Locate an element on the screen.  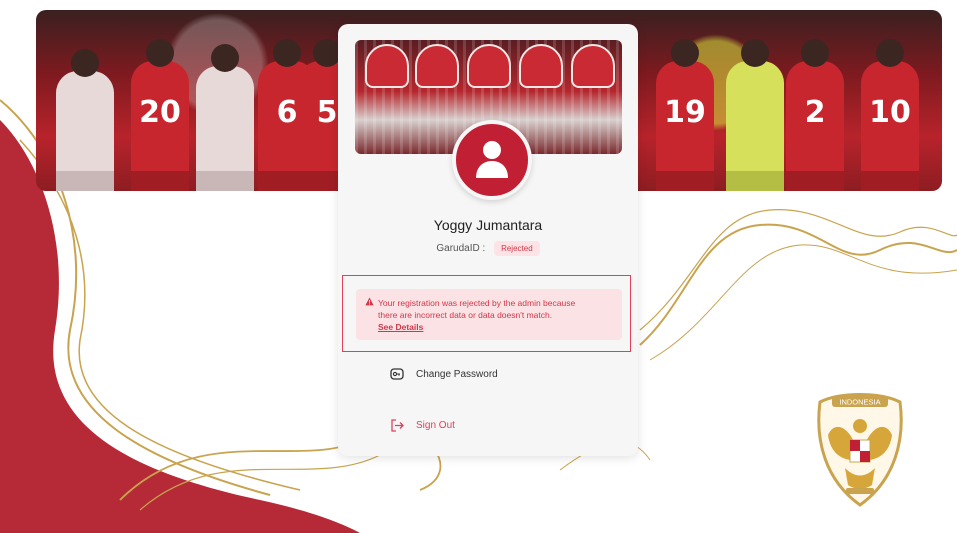
garuda-id-label: GarudaID : is located at coordinates (461, 248).